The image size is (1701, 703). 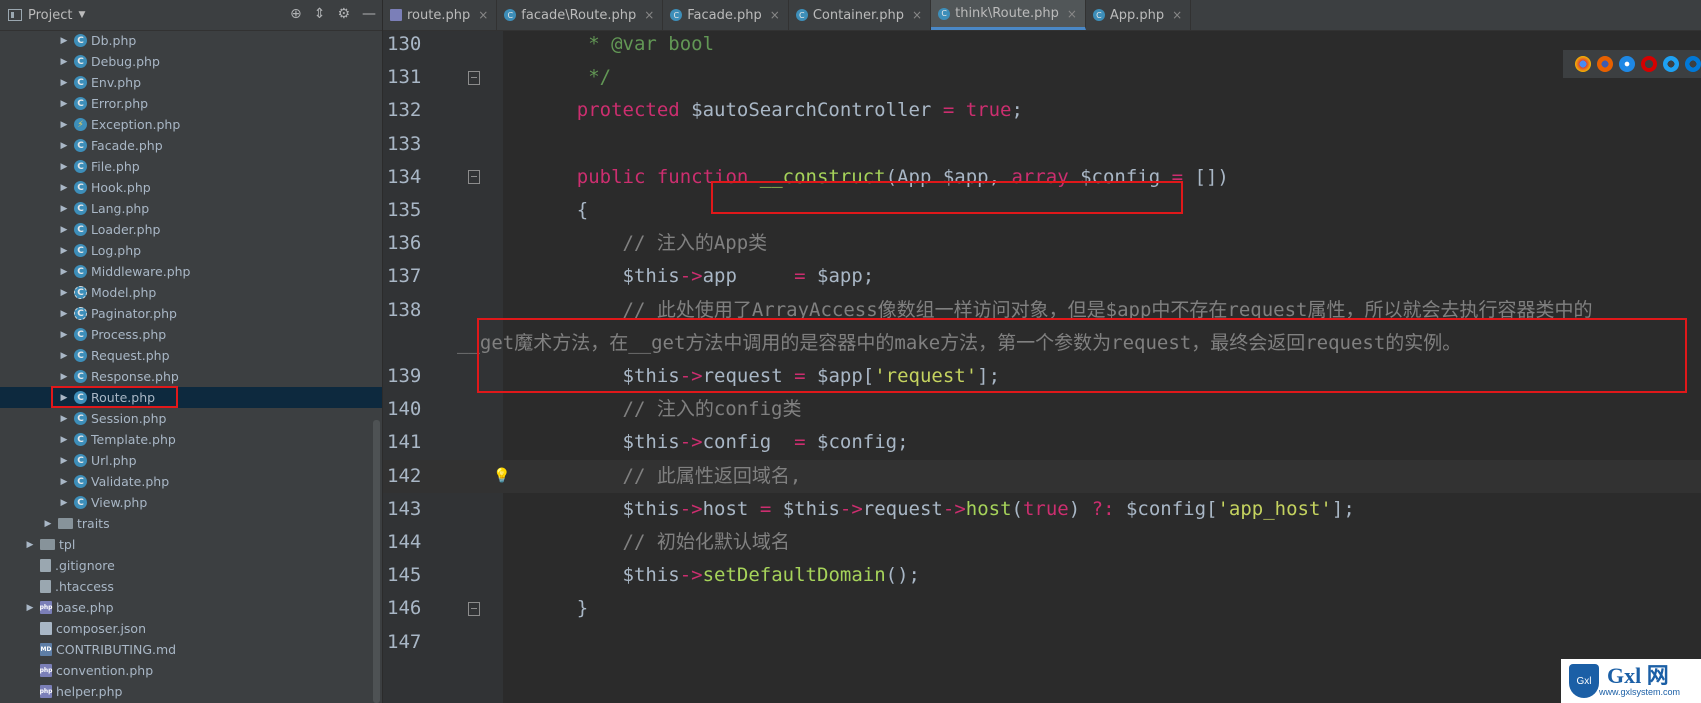 I want to click on code-line: 139 $this->request = $app['request'];, so click(x=1042, y=376).